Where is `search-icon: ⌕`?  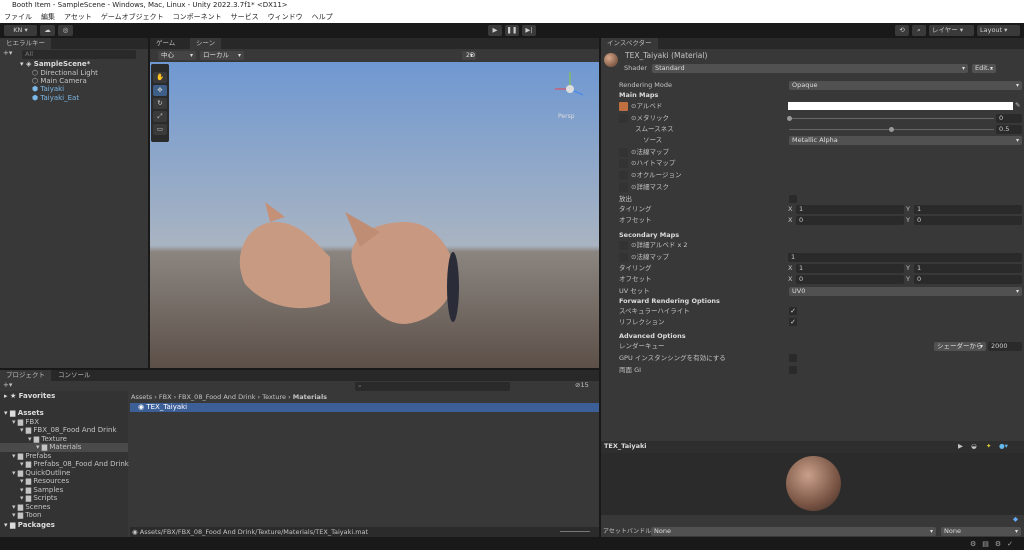
search-icon: ⌕ is located at coordinates (919, 30).